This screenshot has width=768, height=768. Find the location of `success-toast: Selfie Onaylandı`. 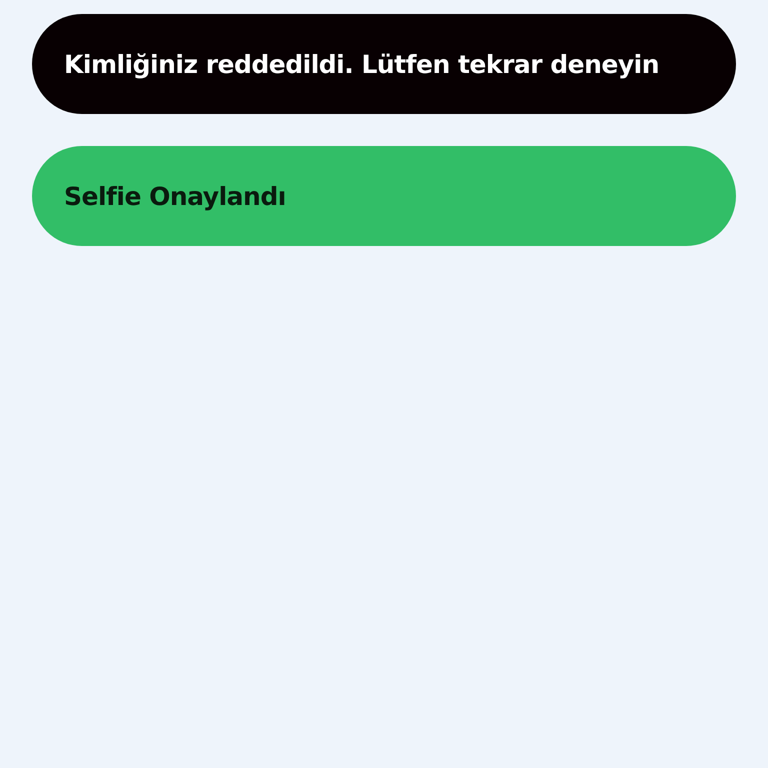

success-toast: Selfie Onaylandı is located at coordinates (384, 196).